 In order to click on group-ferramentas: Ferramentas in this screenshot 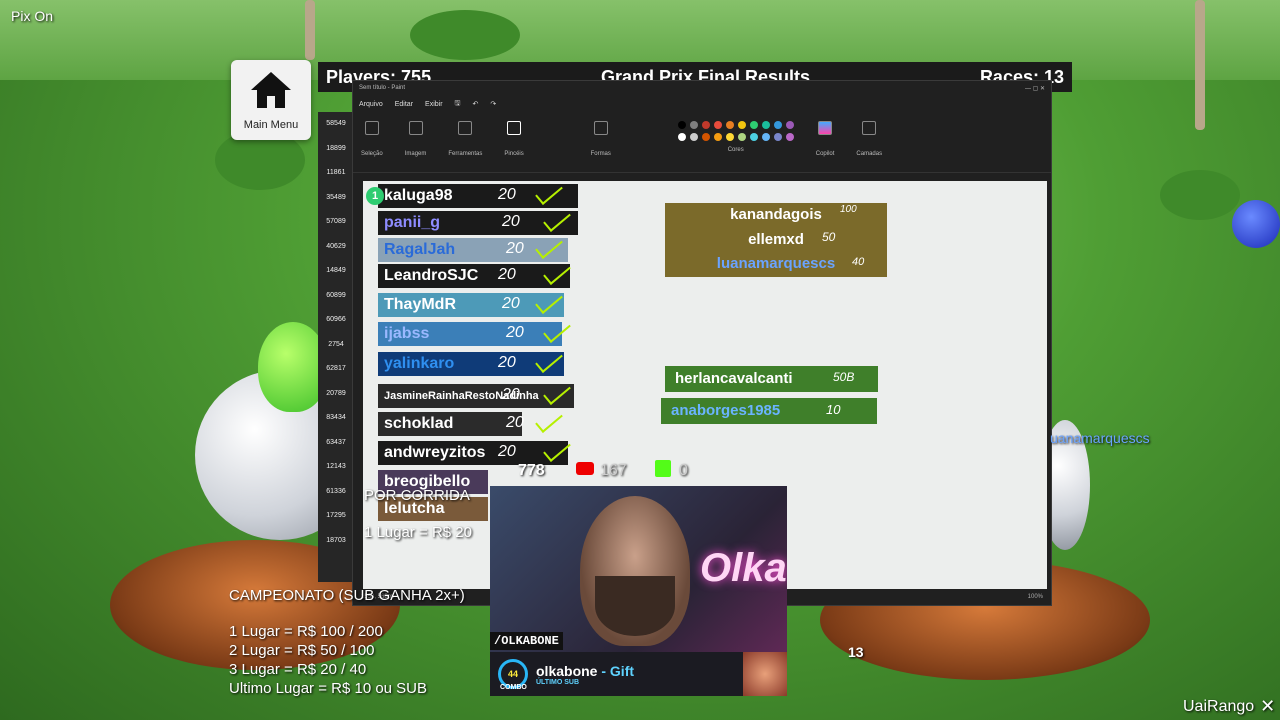, I will do `click(465, 139)`.